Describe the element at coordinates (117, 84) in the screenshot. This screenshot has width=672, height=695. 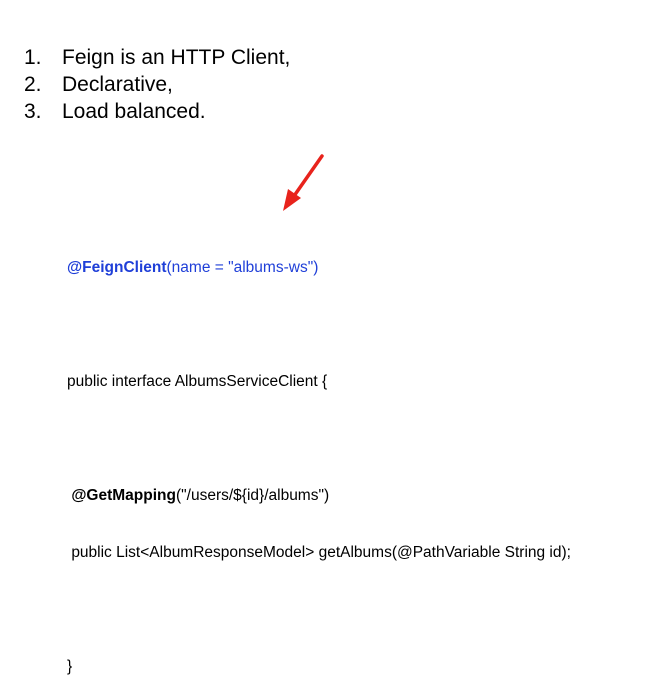
I see `list-item-text: Declarative,` at that location.